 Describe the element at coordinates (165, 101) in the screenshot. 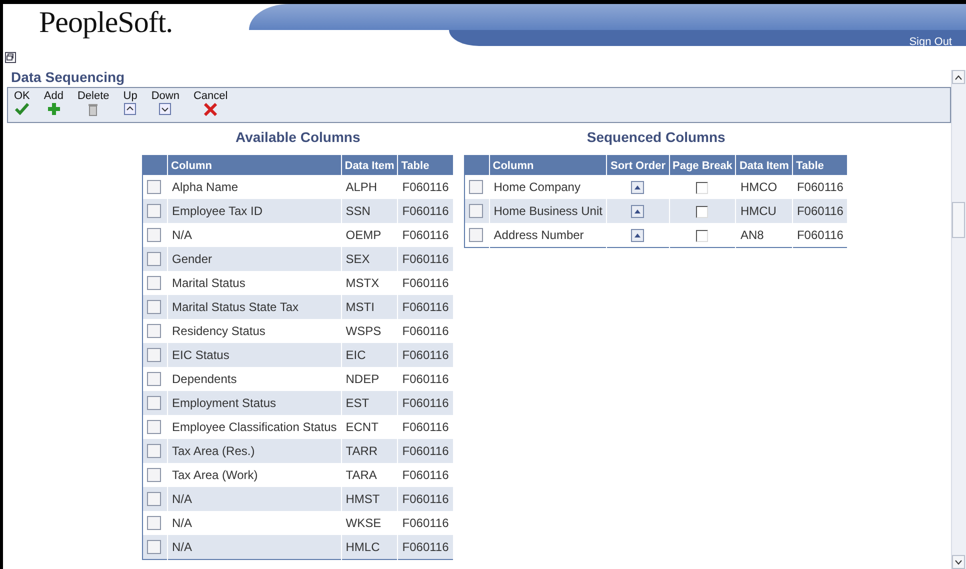

I see `down-button: Down` at that location.